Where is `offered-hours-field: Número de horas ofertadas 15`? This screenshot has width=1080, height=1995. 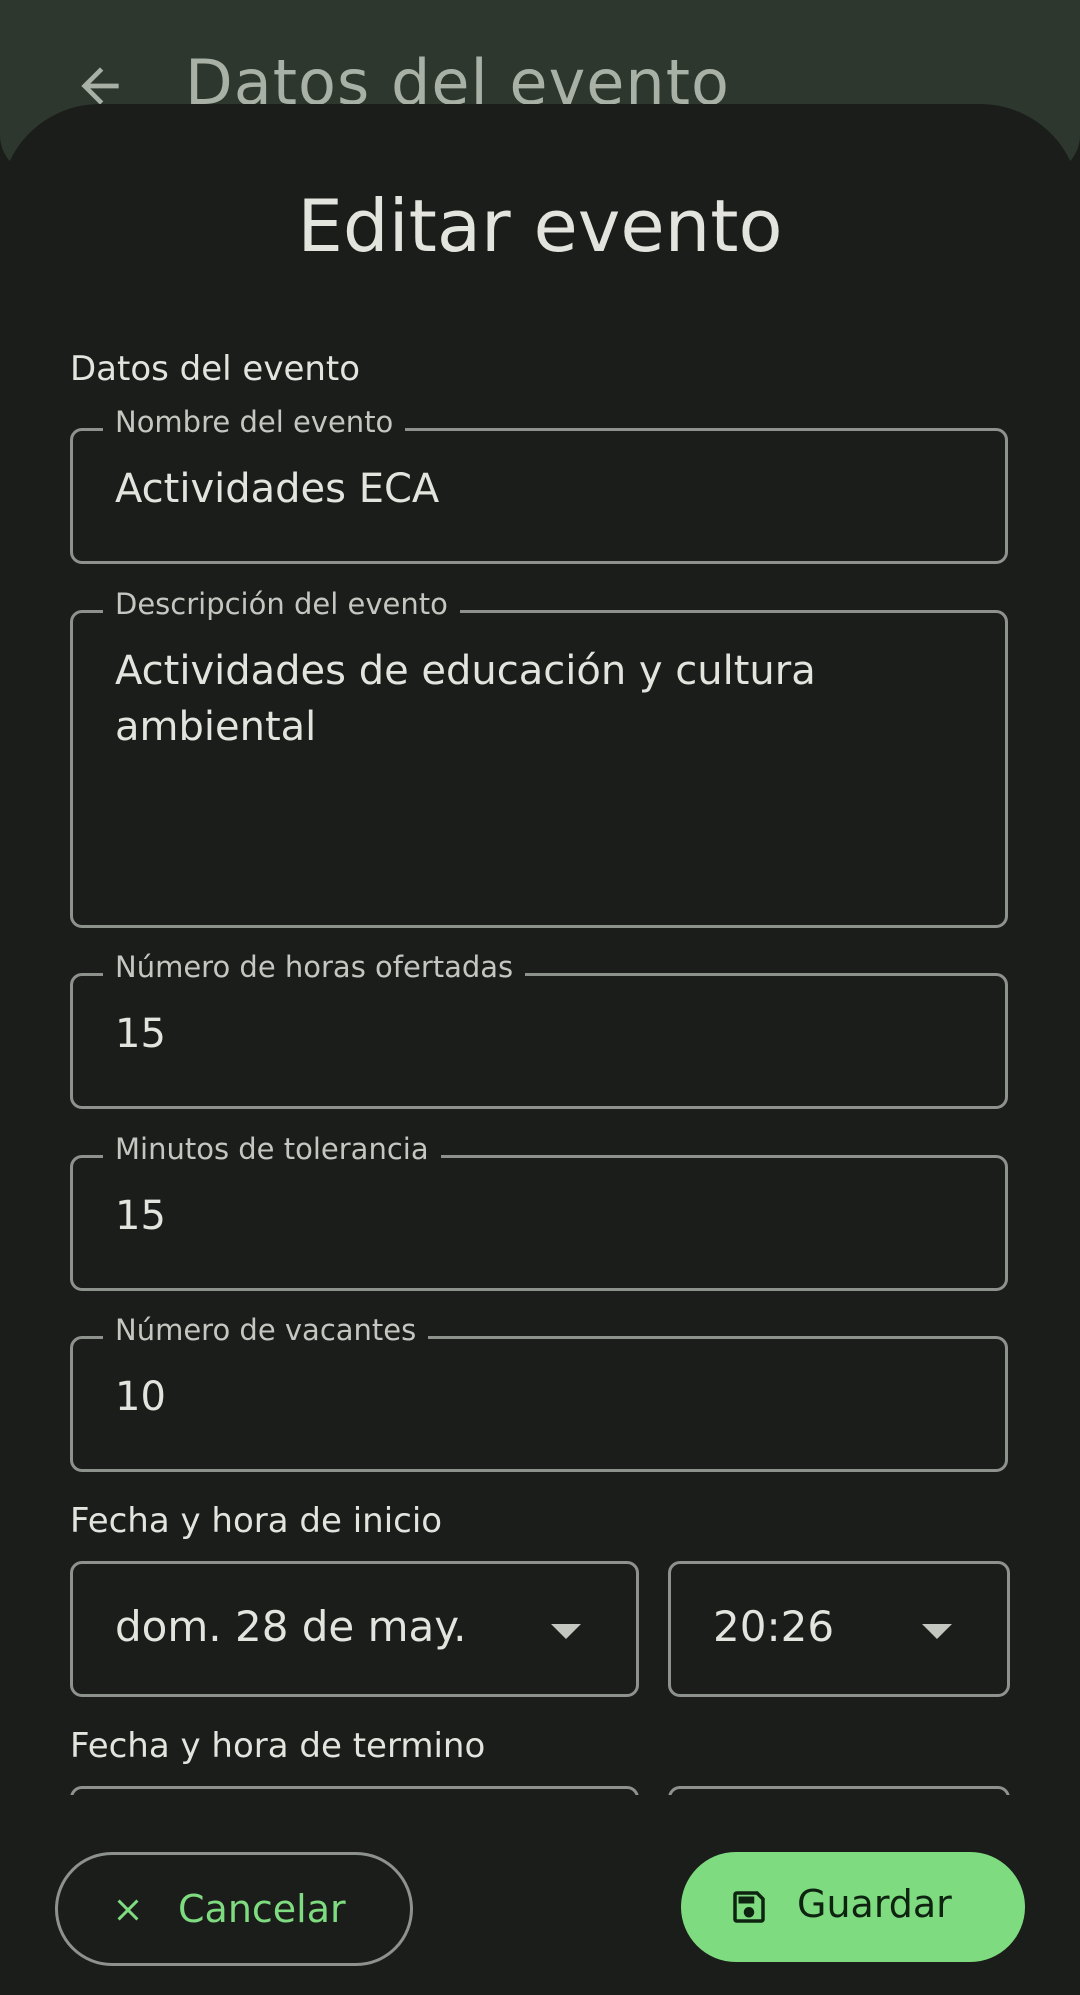 offered-hours-field: Número de horas ofertadas 15 is located at coordinates (539, 1029).